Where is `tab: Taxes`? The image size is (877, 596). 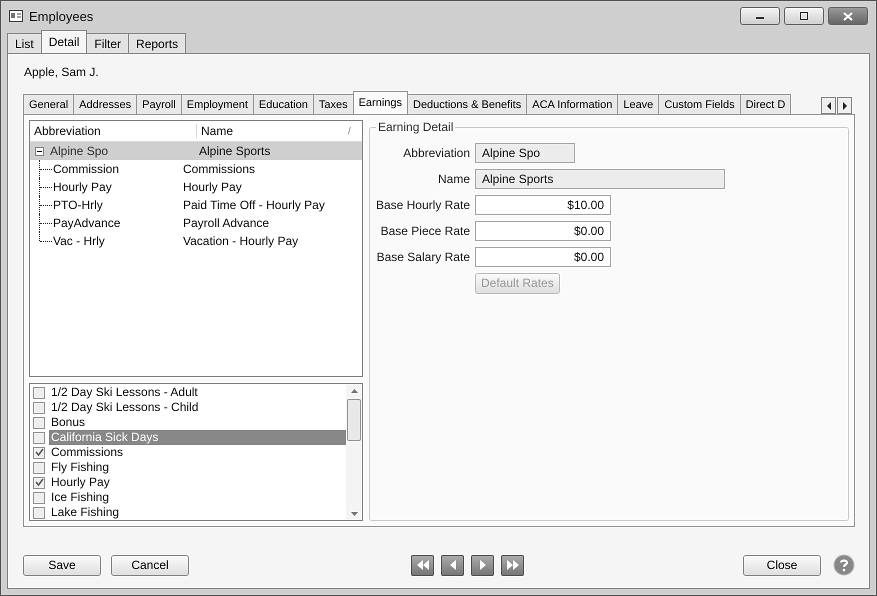 tab: Taxes is located at coordinates (333, 104).